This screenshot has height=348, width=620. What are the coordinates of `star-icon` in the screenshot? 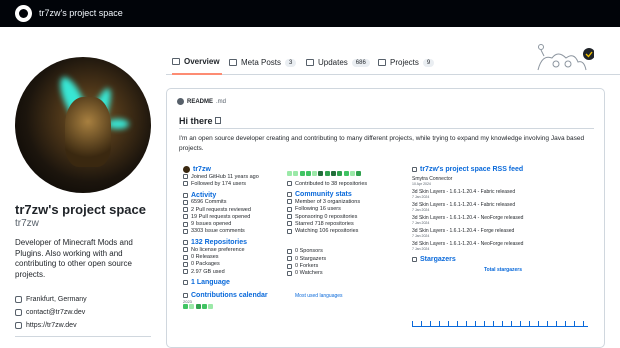 It's located at (289, 224).